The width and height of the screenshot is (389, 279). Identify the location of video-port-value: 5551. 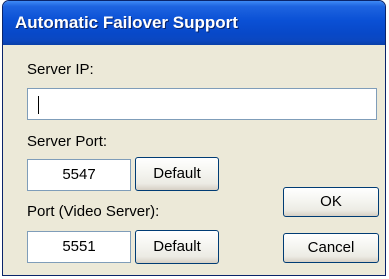
(79, 246).